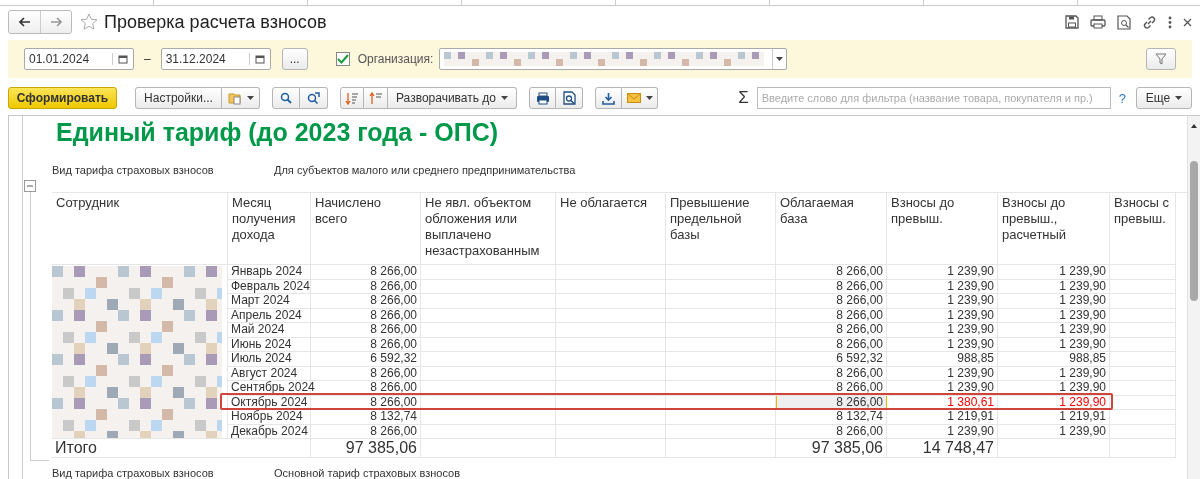  Describe the element at coordinates (269, 330) in the screenshot. I see `table-cell: Май 2024` at that location.